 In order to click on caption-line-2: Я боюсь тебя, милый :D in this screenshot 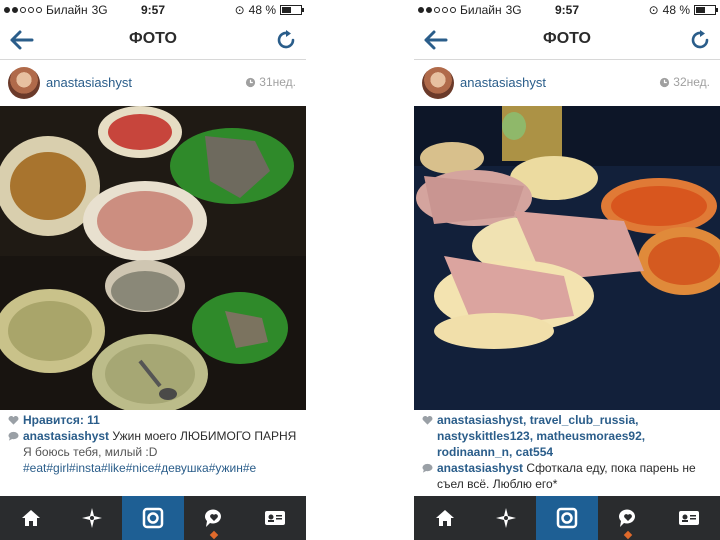, I will do `click(155, 452)`.